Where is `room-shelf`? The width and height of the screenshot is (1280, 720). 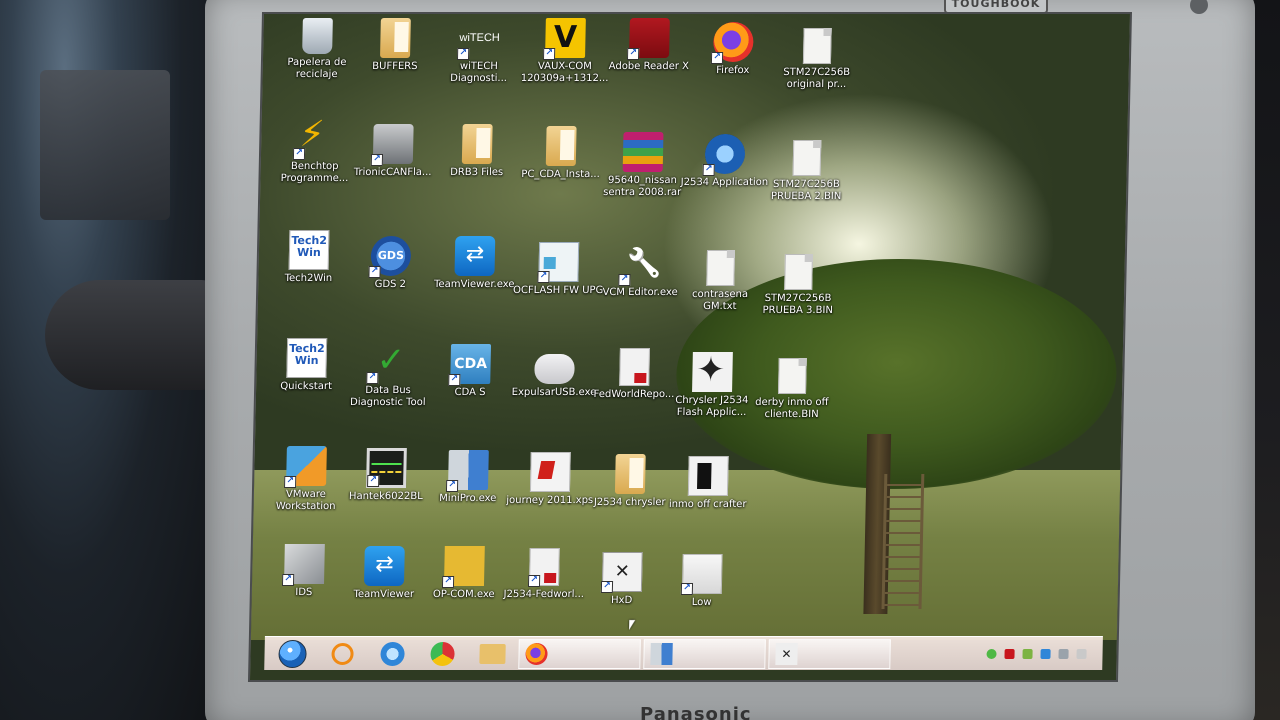 room-shelf is located at coordinates (105, 145).